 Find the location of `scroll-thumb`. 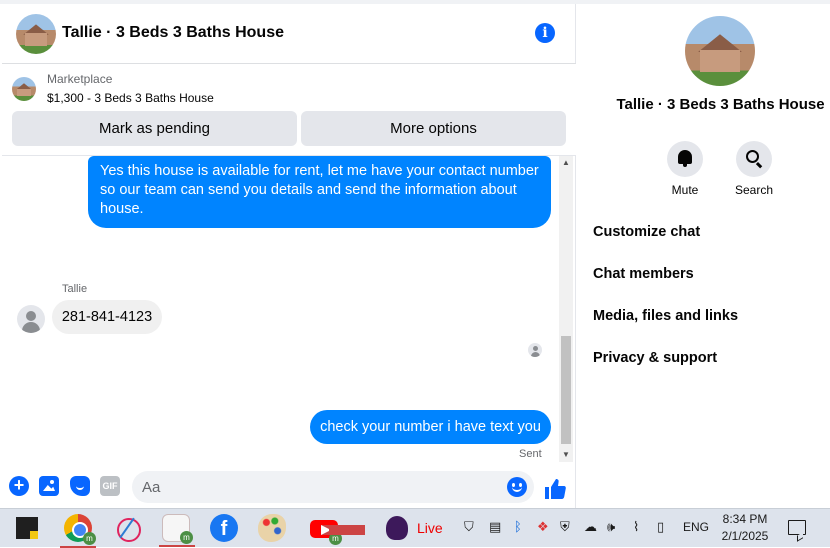

scroll-thumb is located at coordinates (566, 390).